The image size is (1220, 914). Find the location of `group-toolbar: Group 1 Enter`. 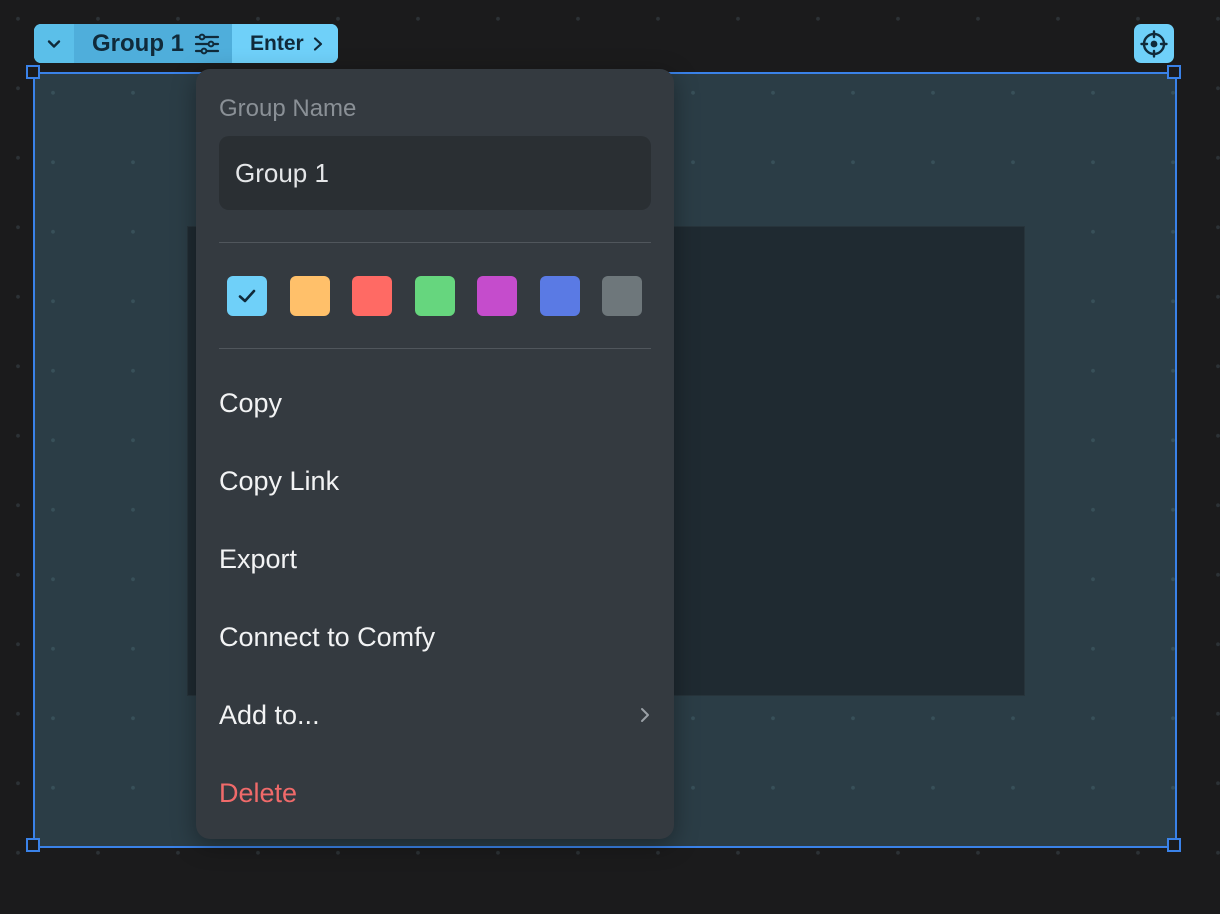

group-toolbar: Group 1 Enter is located at coordinates (186, 43).